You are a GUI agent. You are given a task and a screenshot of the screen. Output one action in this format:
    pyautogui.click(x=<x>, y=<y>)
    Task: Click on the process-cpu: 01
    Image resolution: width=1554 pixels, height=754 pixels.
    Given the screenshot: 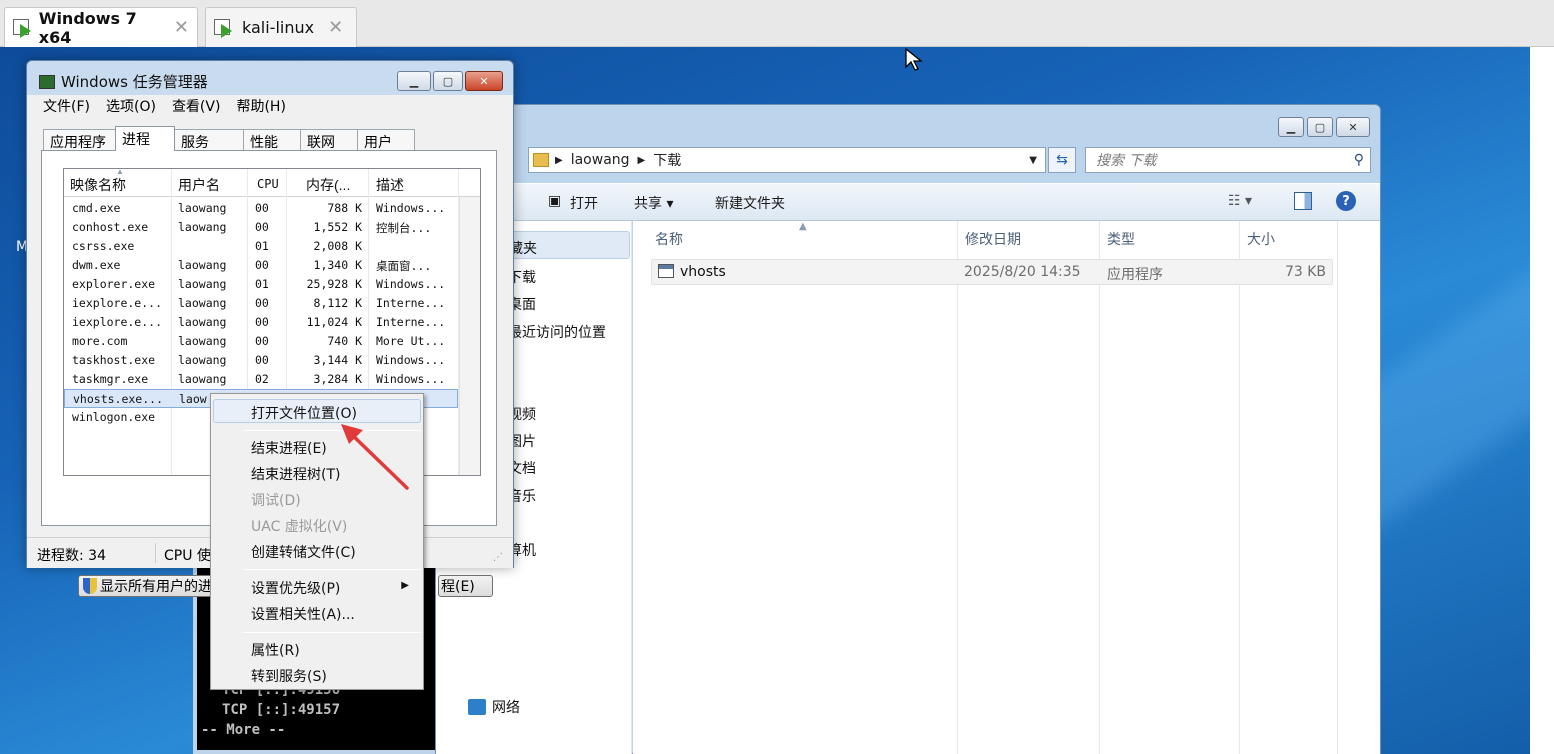 What is the action you would take?
    pyautogui.click(x=262, y=246)
    